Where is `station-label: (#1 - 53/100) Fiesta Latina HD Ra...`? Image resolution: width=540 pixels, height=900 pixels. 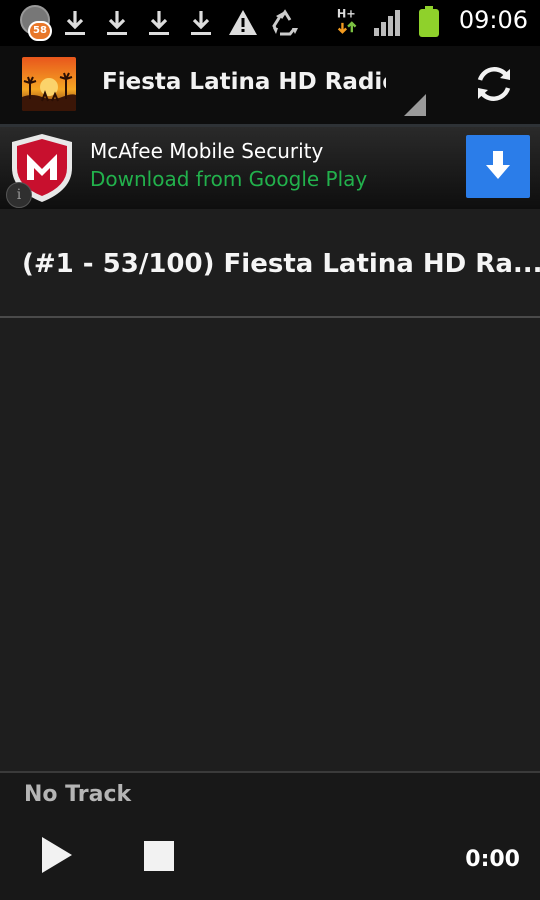
station-label: (#1 - 53/100) Fiesta Latina HD Ra... is located at coordinates (281, 264).